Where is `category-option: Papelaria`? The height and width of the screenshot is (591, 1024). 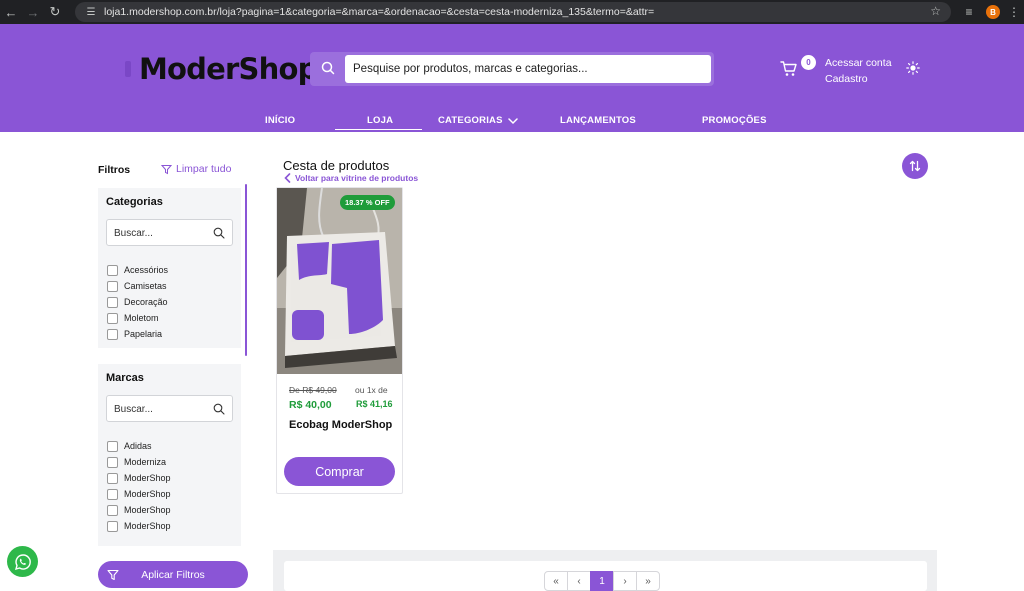 category-option: Papelaria is located at coordinates (137, 334).